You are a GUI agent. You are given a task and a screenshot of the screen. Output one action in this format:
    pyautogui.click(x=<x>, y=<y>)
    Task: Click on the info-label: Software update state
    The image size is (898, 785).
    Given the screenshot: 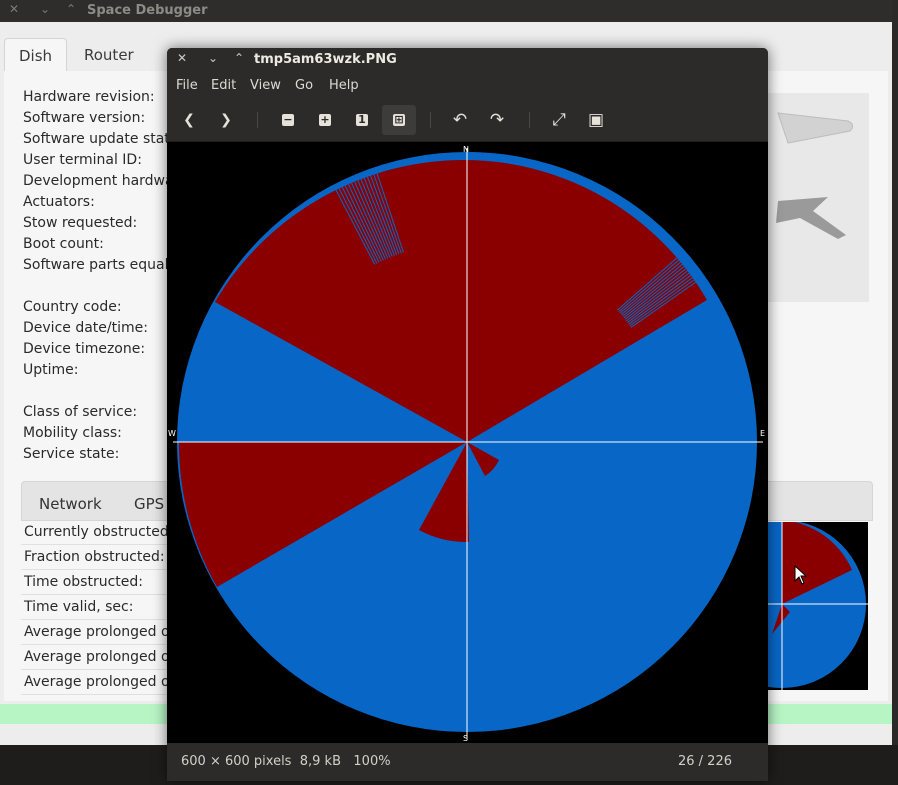 What is the action you would take?
    pyautogui.click(x=101, y=139)
    